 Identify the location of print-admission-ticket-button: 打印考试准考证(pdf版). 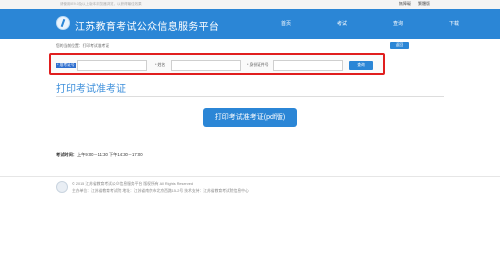
(250, 117).